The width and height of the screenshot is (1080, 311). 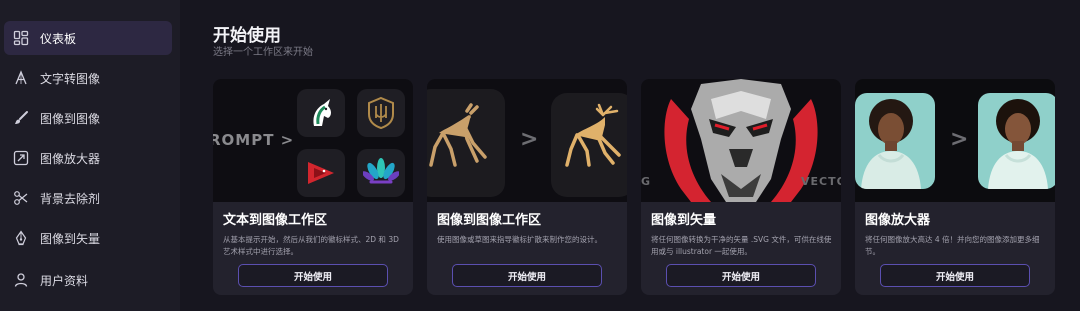 What do you see at coordinates (646, 181) in the screenshot?
I see `raster-label-text: G` at bounding box center [646, 181].